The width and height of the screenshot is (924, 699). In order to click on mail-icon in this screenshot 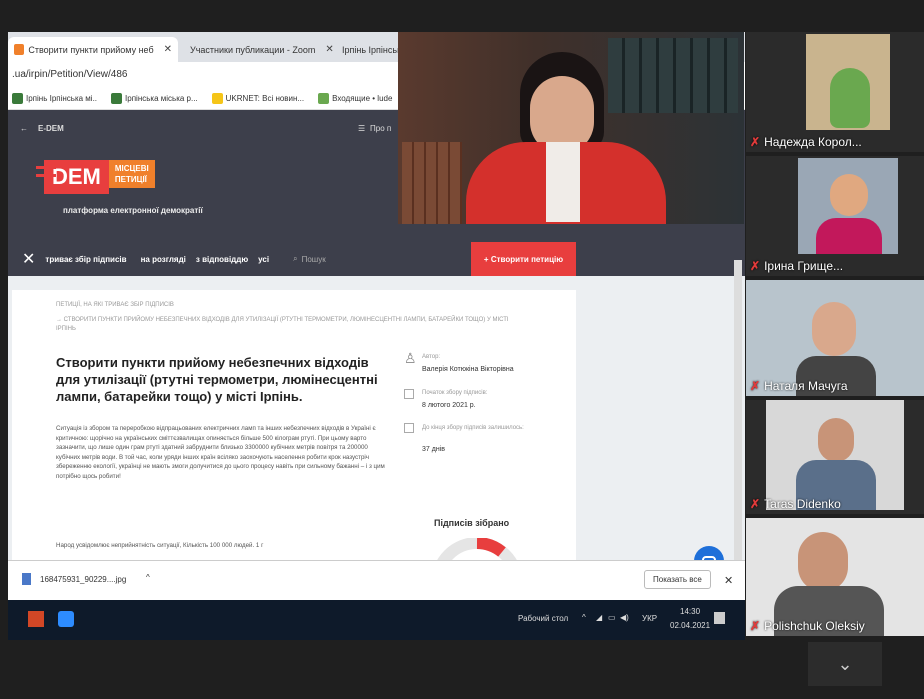, I will do `click(324, 98)`.